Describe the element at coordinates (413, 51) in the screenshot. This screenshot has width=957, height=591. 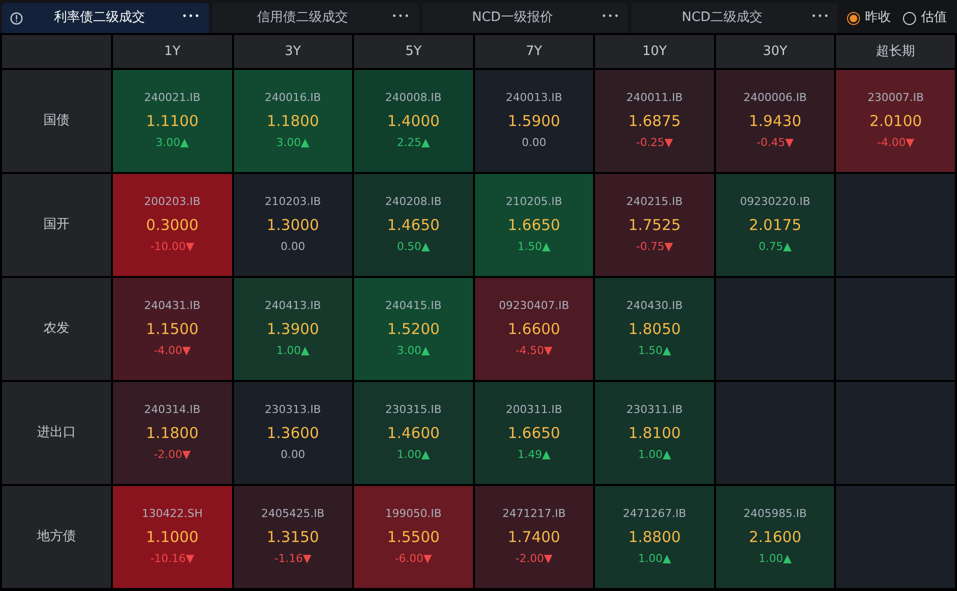
I see `column-header: 5Y` at that location.